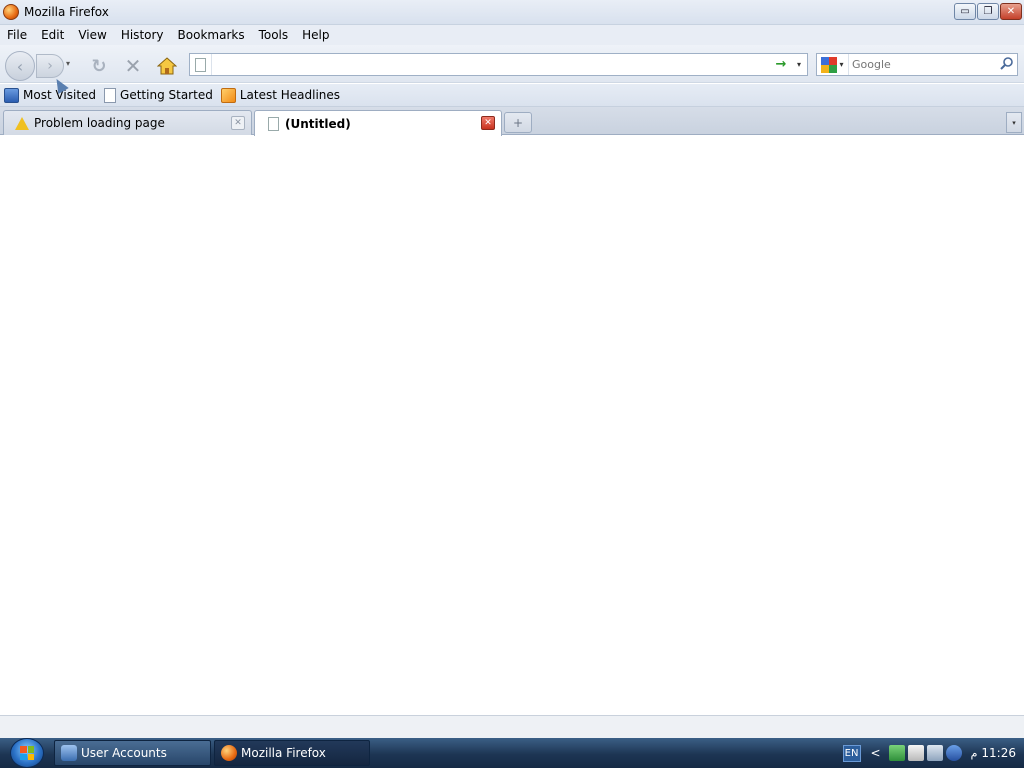  Describe the element at coordinates (378, 123) in the screenshot. I see `tab-untitled: (Untitled) ✕` at that location.